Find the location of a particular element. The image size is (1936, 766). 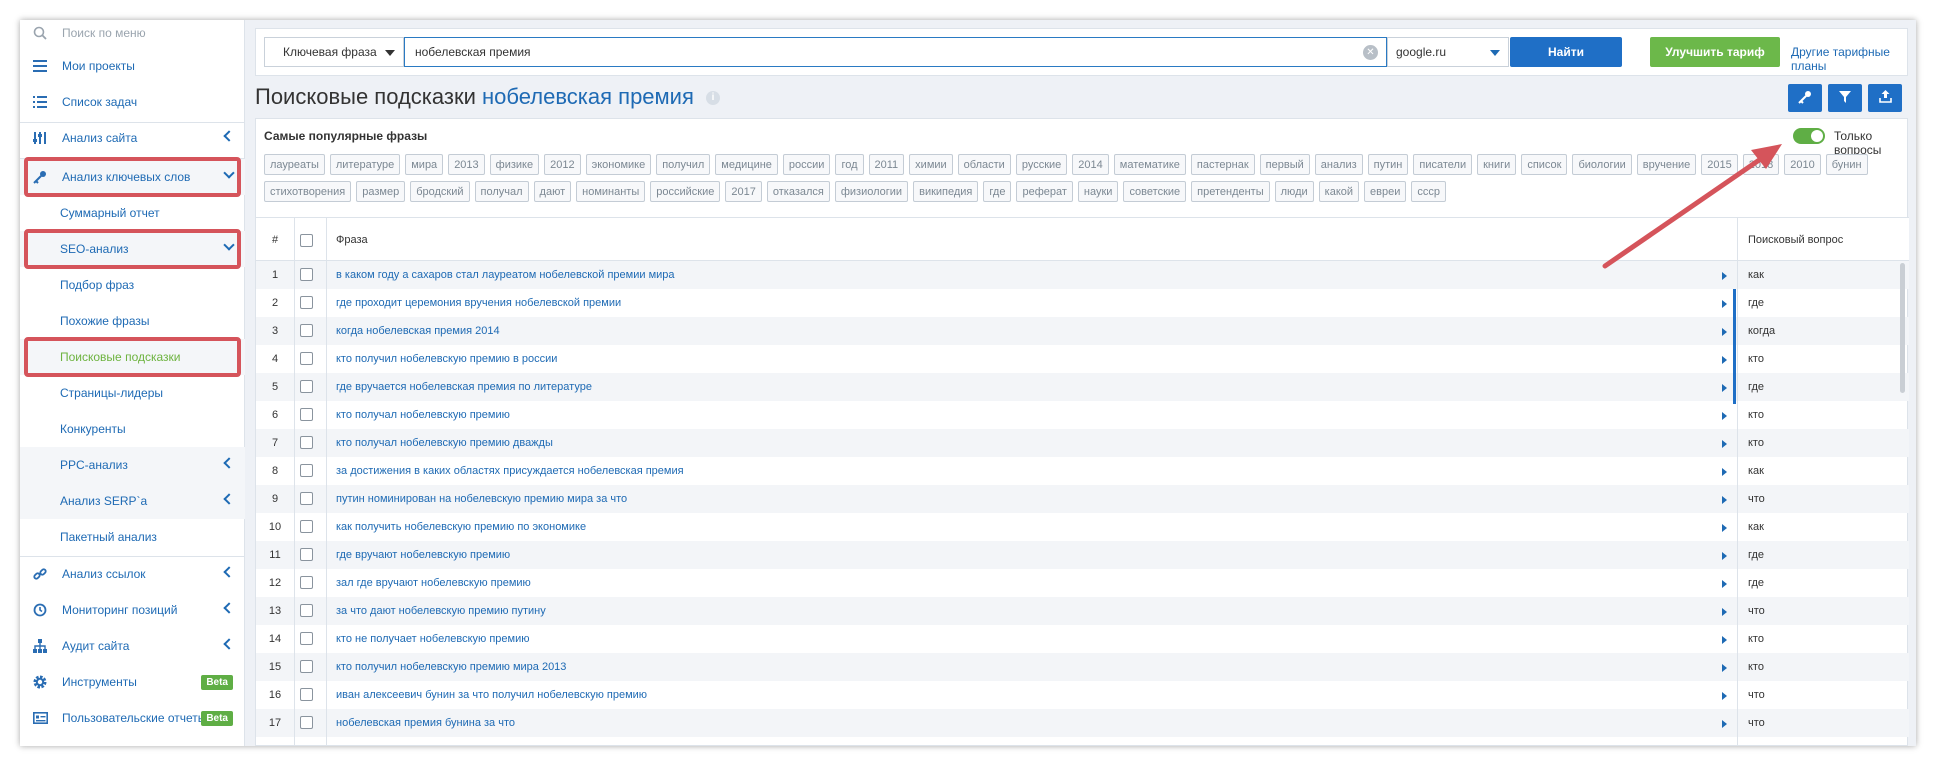

phrase-tag: где is located at coordinates (997, 191).